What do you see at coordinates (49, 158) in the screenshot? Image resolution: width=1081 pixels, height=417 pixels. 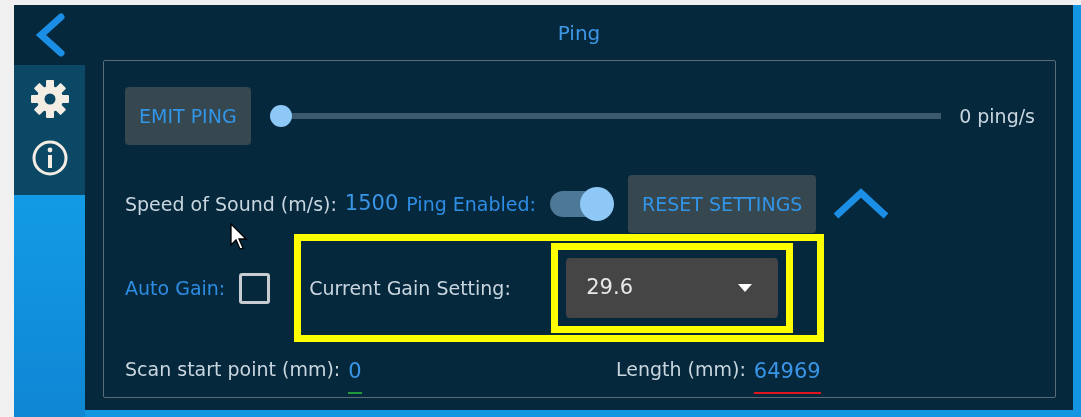 I see `info-icon` at bounding box center [49, 158].